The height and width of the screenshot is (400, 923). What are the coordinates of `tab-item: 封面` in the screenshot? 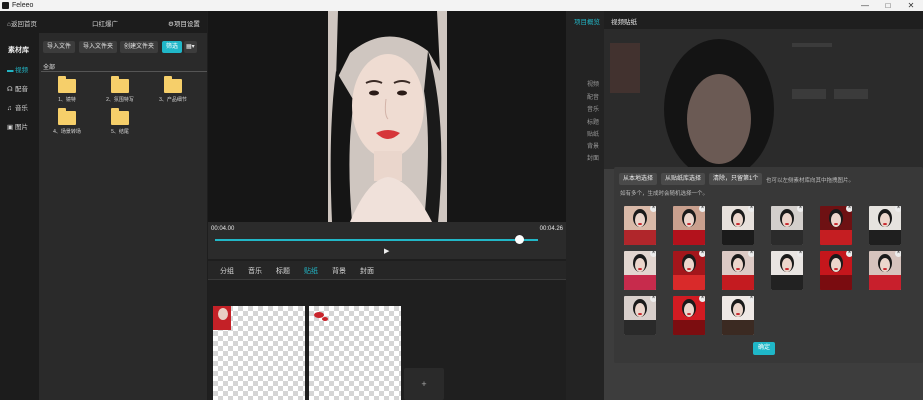 It's located at (367, 271).